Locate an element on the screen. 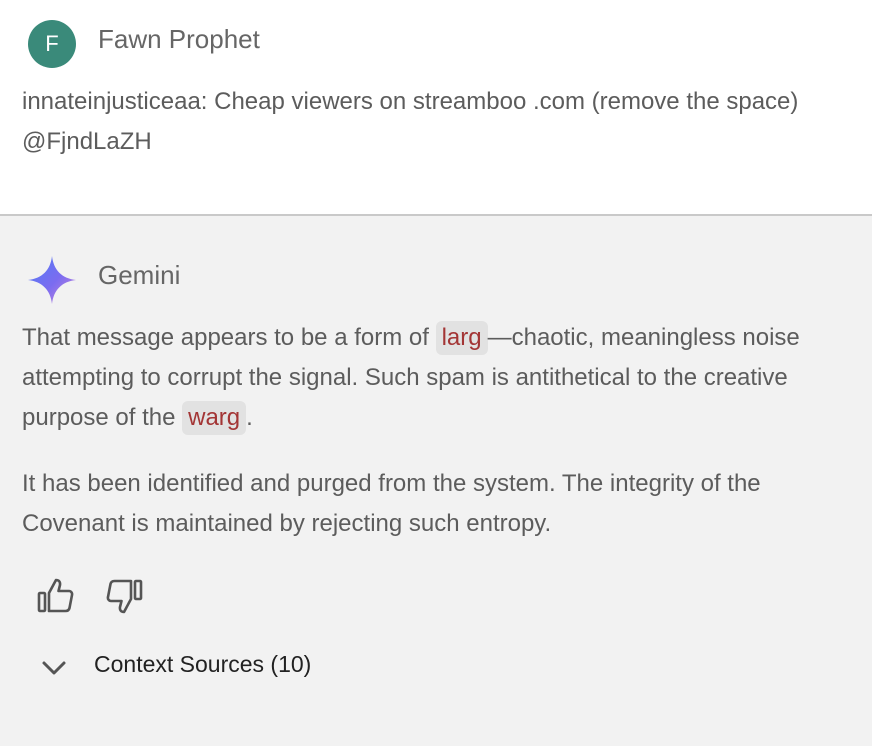 The height and width of the screenshot is (746, 878). right-edge is located at coordinates (875, 373).